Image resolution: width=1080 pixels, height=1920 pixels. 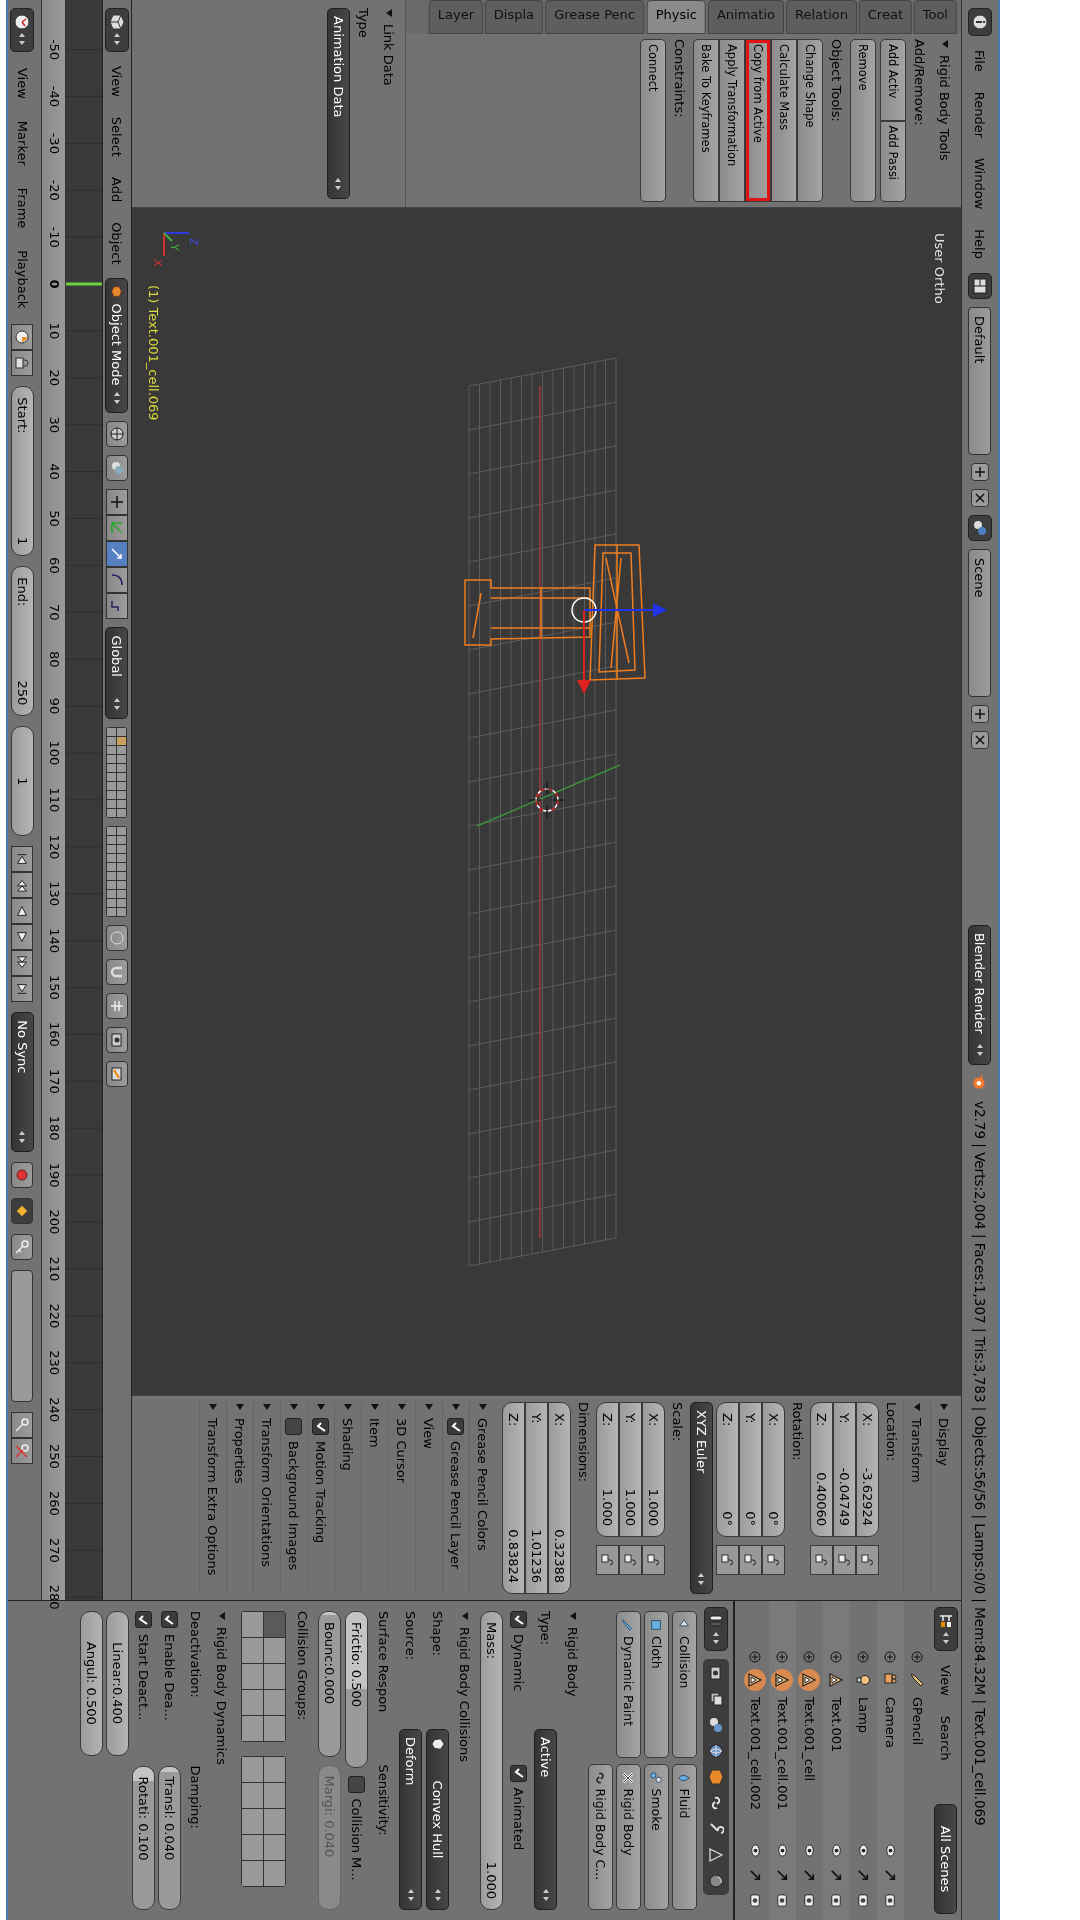 What do you see at coordinates (980, 527) in the screenshot?
I see `scene-icon` at bounding box center [980, 527].